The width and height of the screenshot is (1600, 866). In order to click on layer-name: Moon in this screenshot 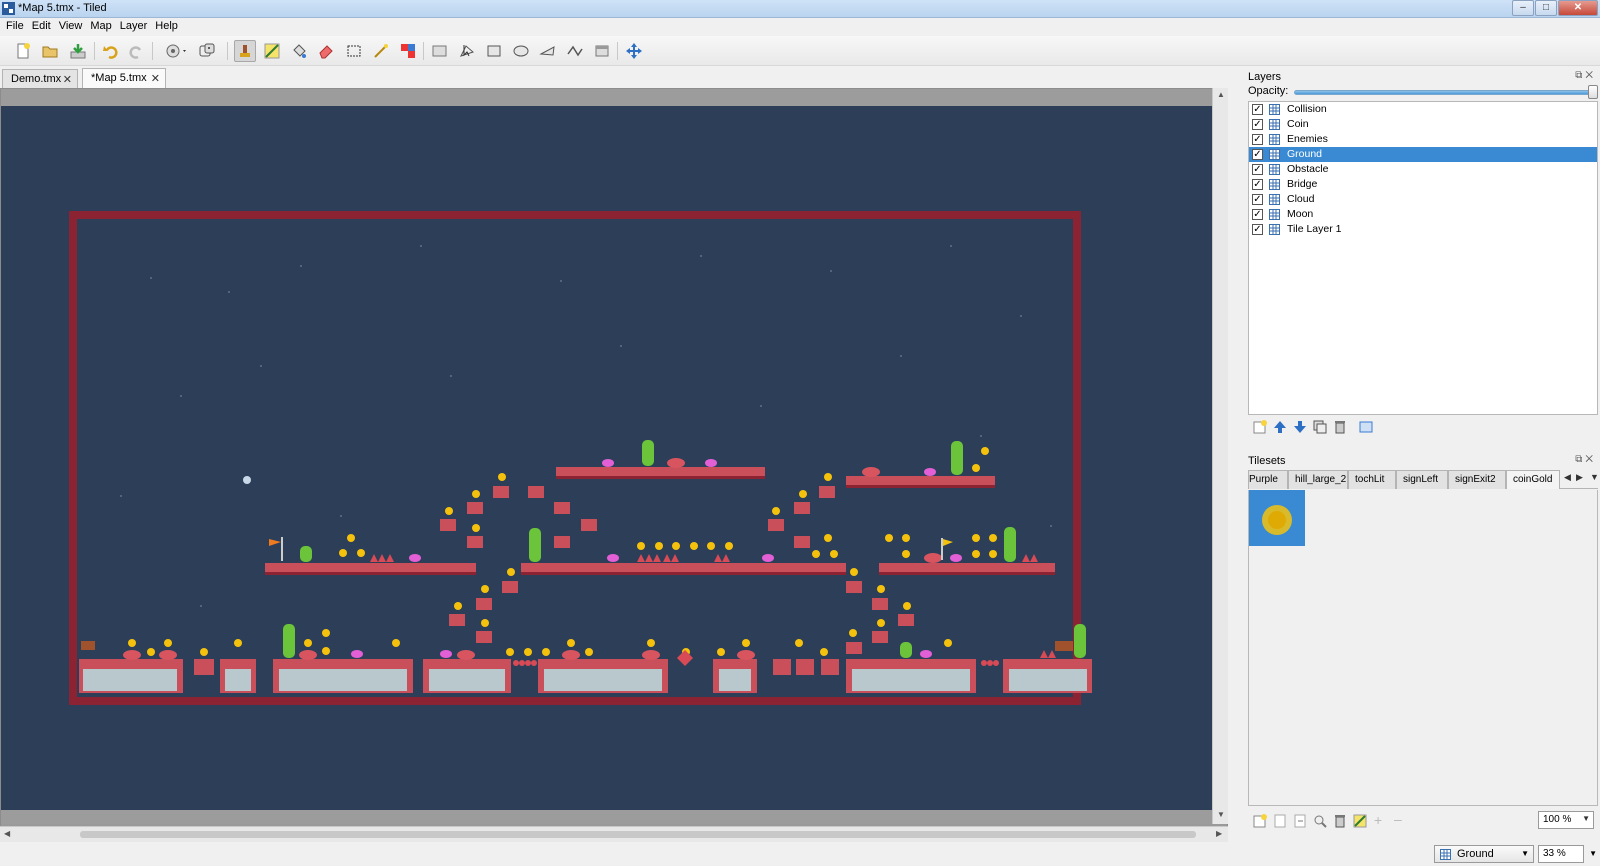, I will do `click(1300, 214)`.